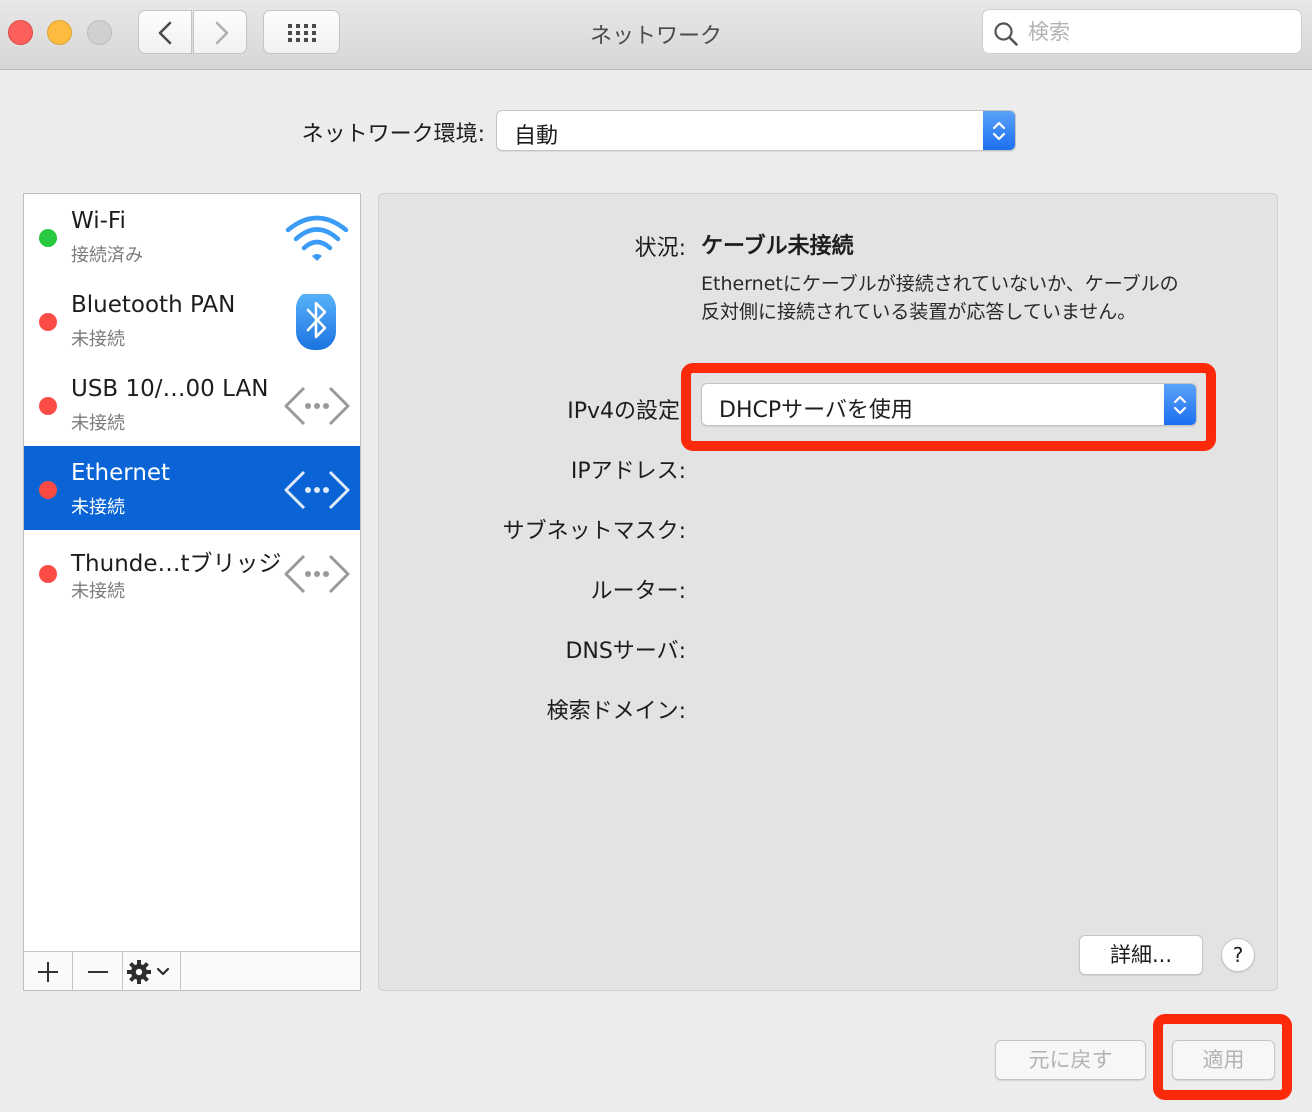  What do you see at coordinates (638, 591) in the screenshot?
I see `router-label: ルーター:` at bounding box center [638, 591].